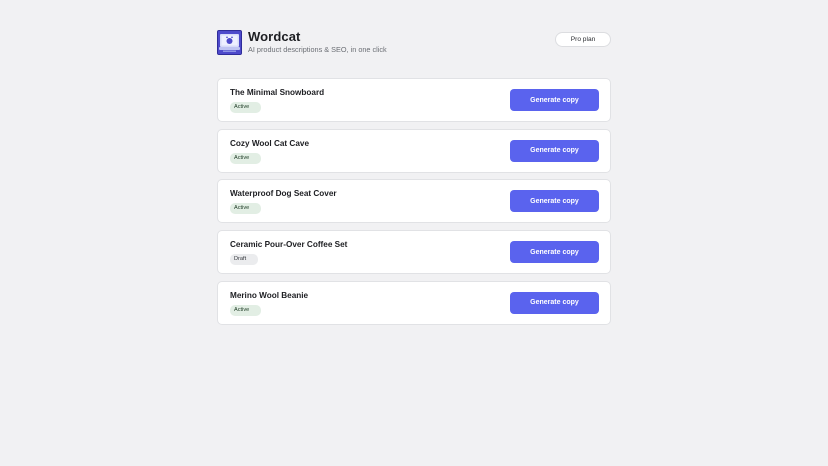 The width and height of the screenshot is (828, 466). I want to click on product-name: Ceramic Pour-Over Coffee Set, so click(289, 245).